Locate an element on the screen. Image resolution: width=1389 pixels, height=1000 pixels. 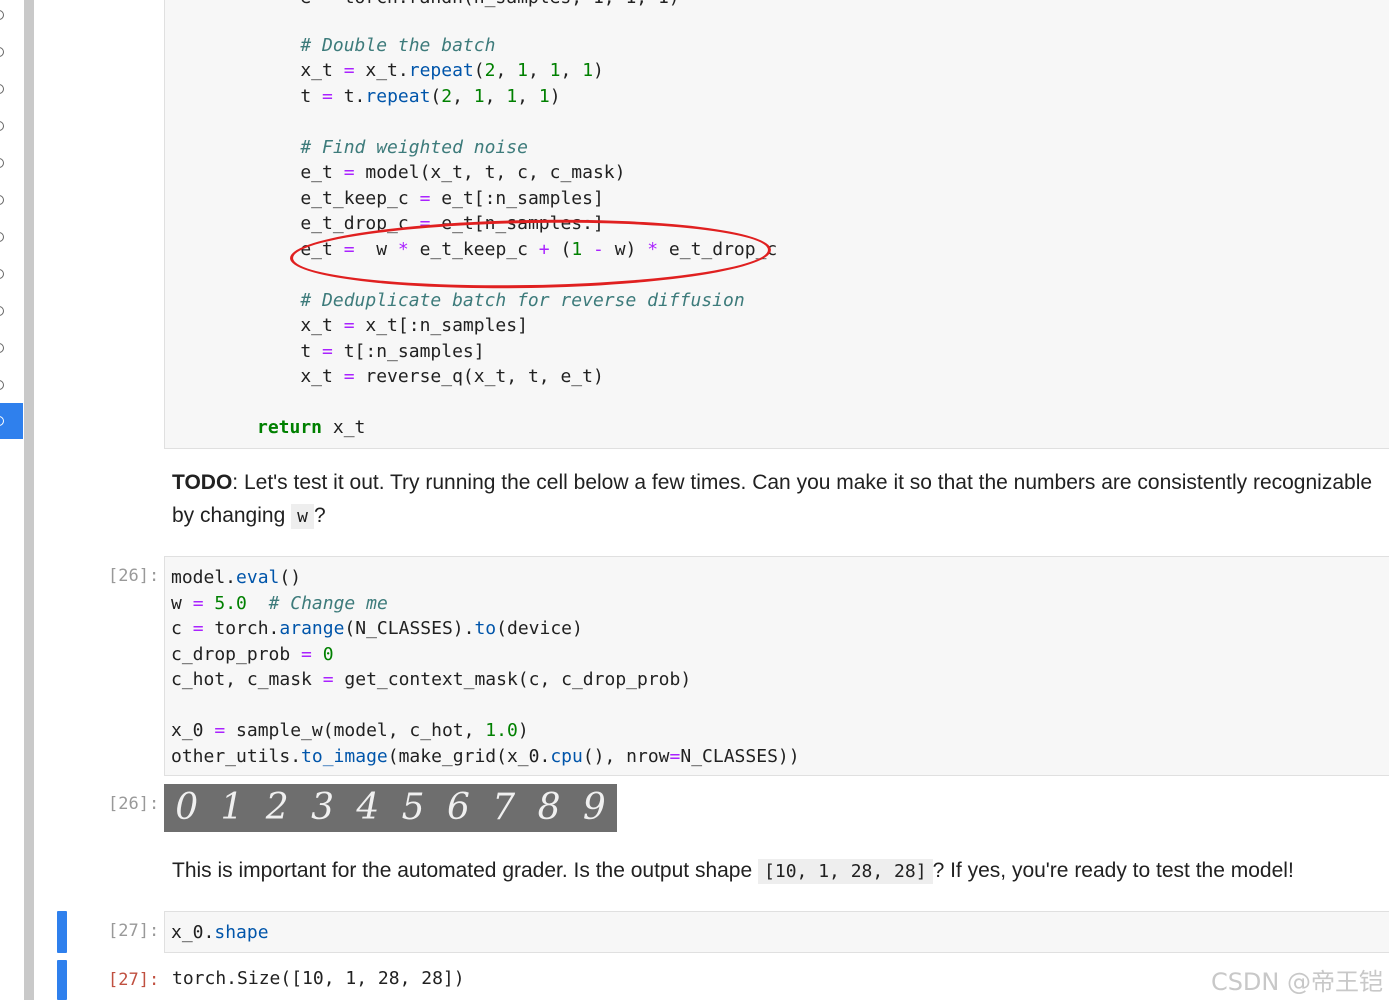
output-value: torch.Size([10, 1, 28, 28]) is located at coordinates (318, 978).